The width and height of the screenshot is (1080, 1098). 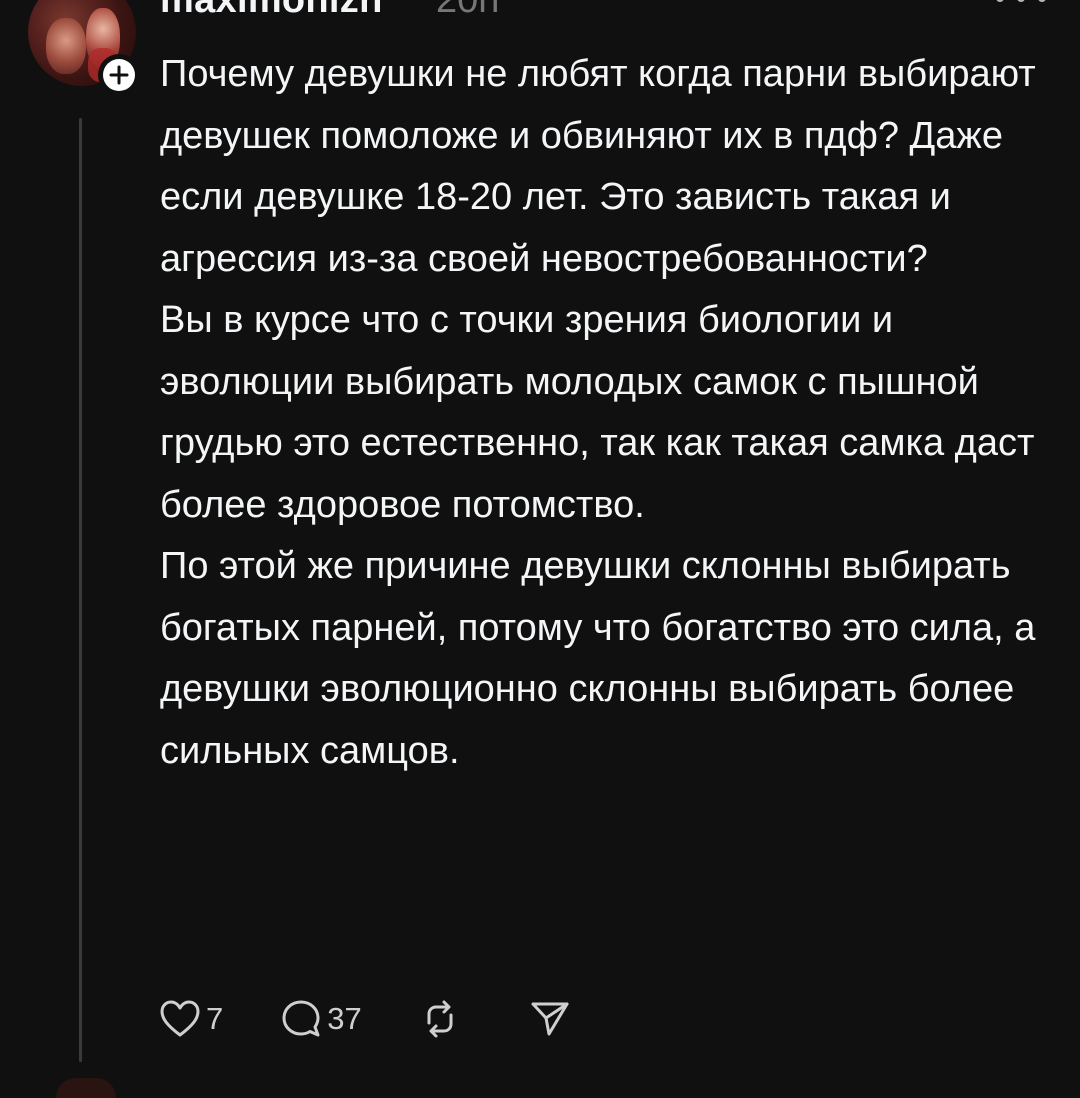 I want to click on like-count: 7, so click(x=215, y=1018).